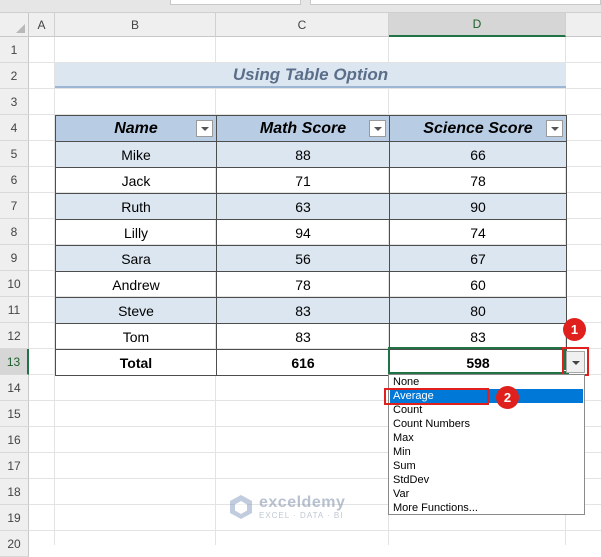 This screenshot has height=557, width=601. Describe the element at coordinates (478, 310) in the screenshot. I see `cell: 80` at that location.